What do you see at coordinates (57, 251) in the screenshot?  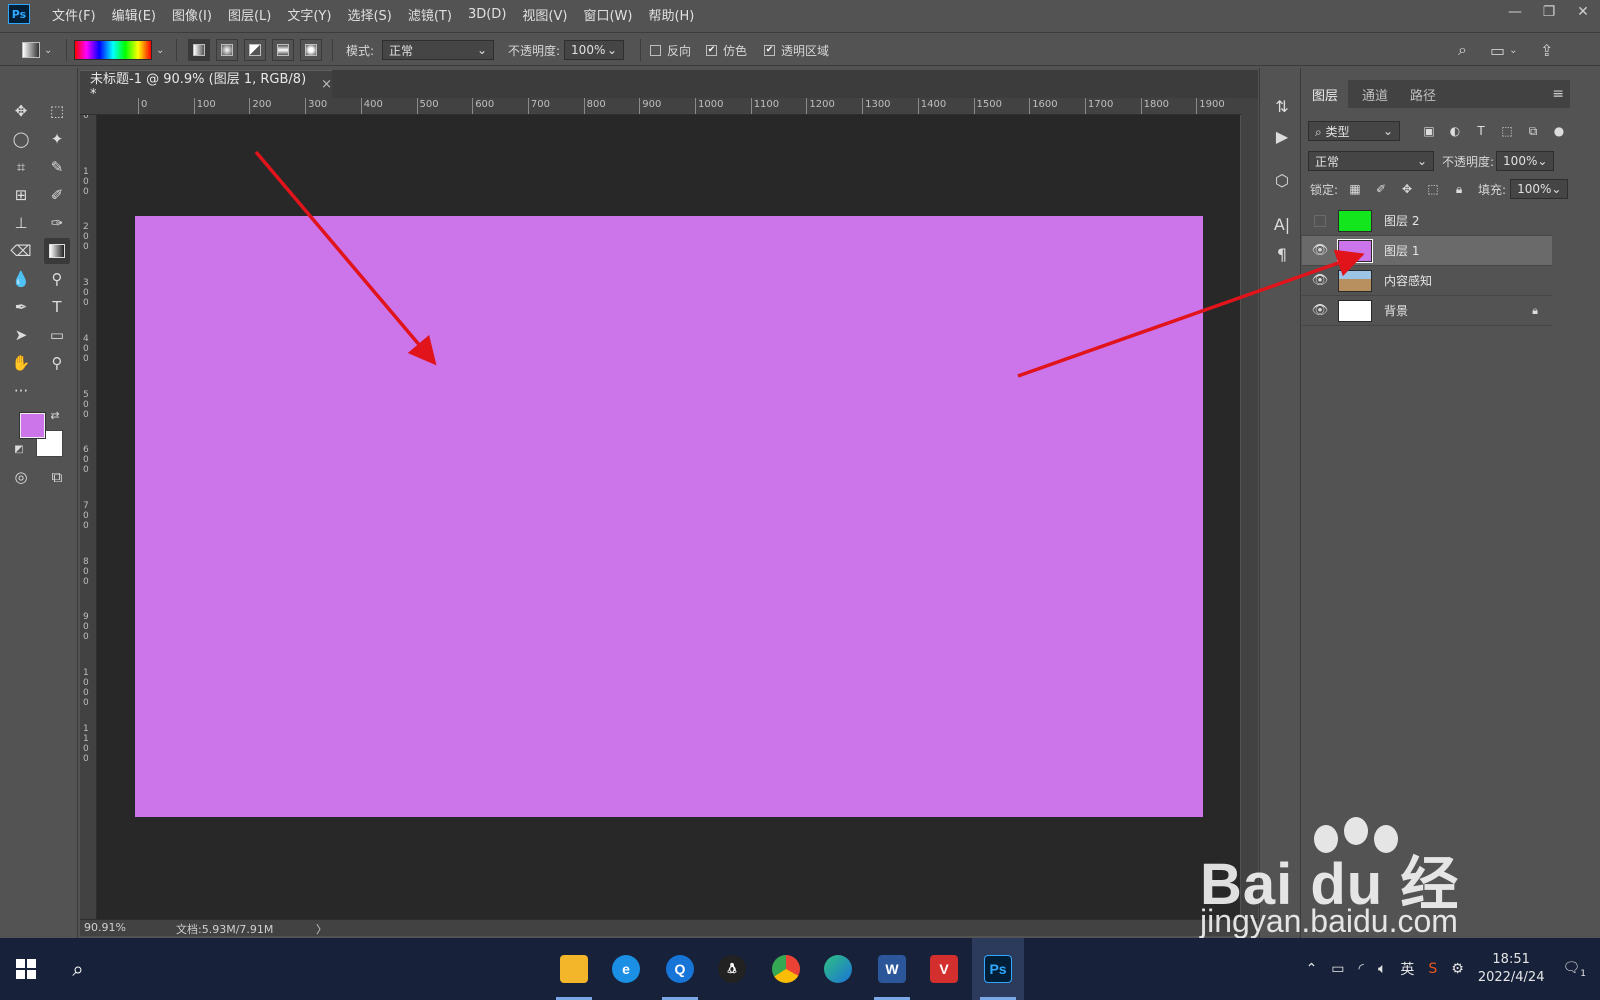 I see `gradient-tool-icon` at bounding box center [57, 251].